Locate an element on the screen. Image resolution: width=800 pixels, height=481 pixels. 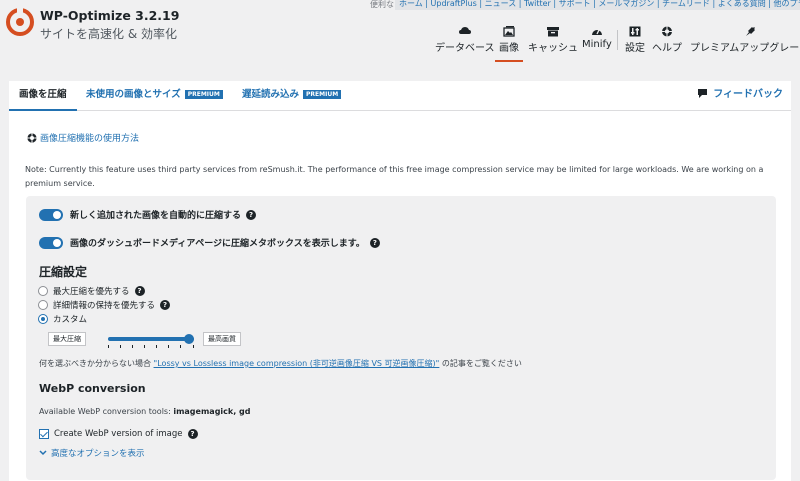
tab-unused-images: 未使用の画像とサイズ PREMIUM is located at coordinates (154, 96).